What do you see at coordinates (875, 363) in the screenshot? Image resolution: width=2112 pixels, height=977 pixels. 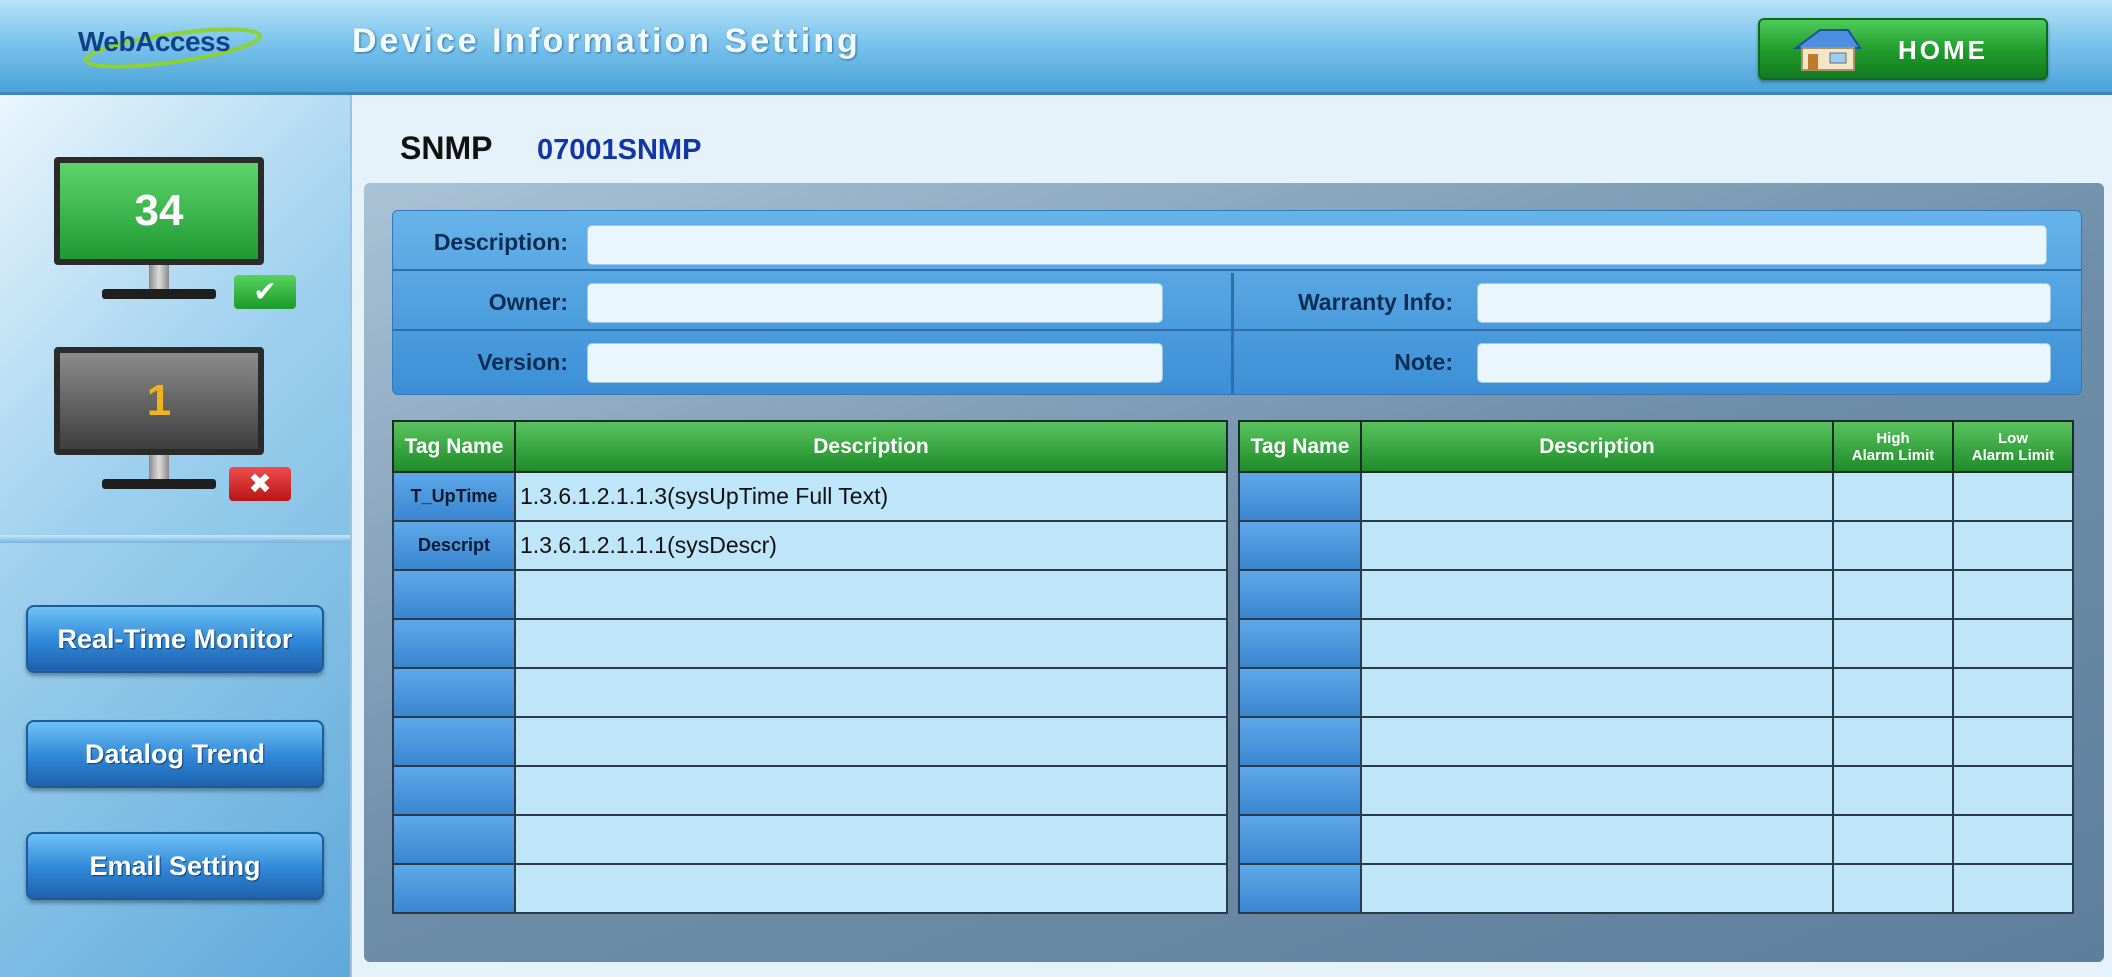 I see `version-field` at bounding box center [875, 363].